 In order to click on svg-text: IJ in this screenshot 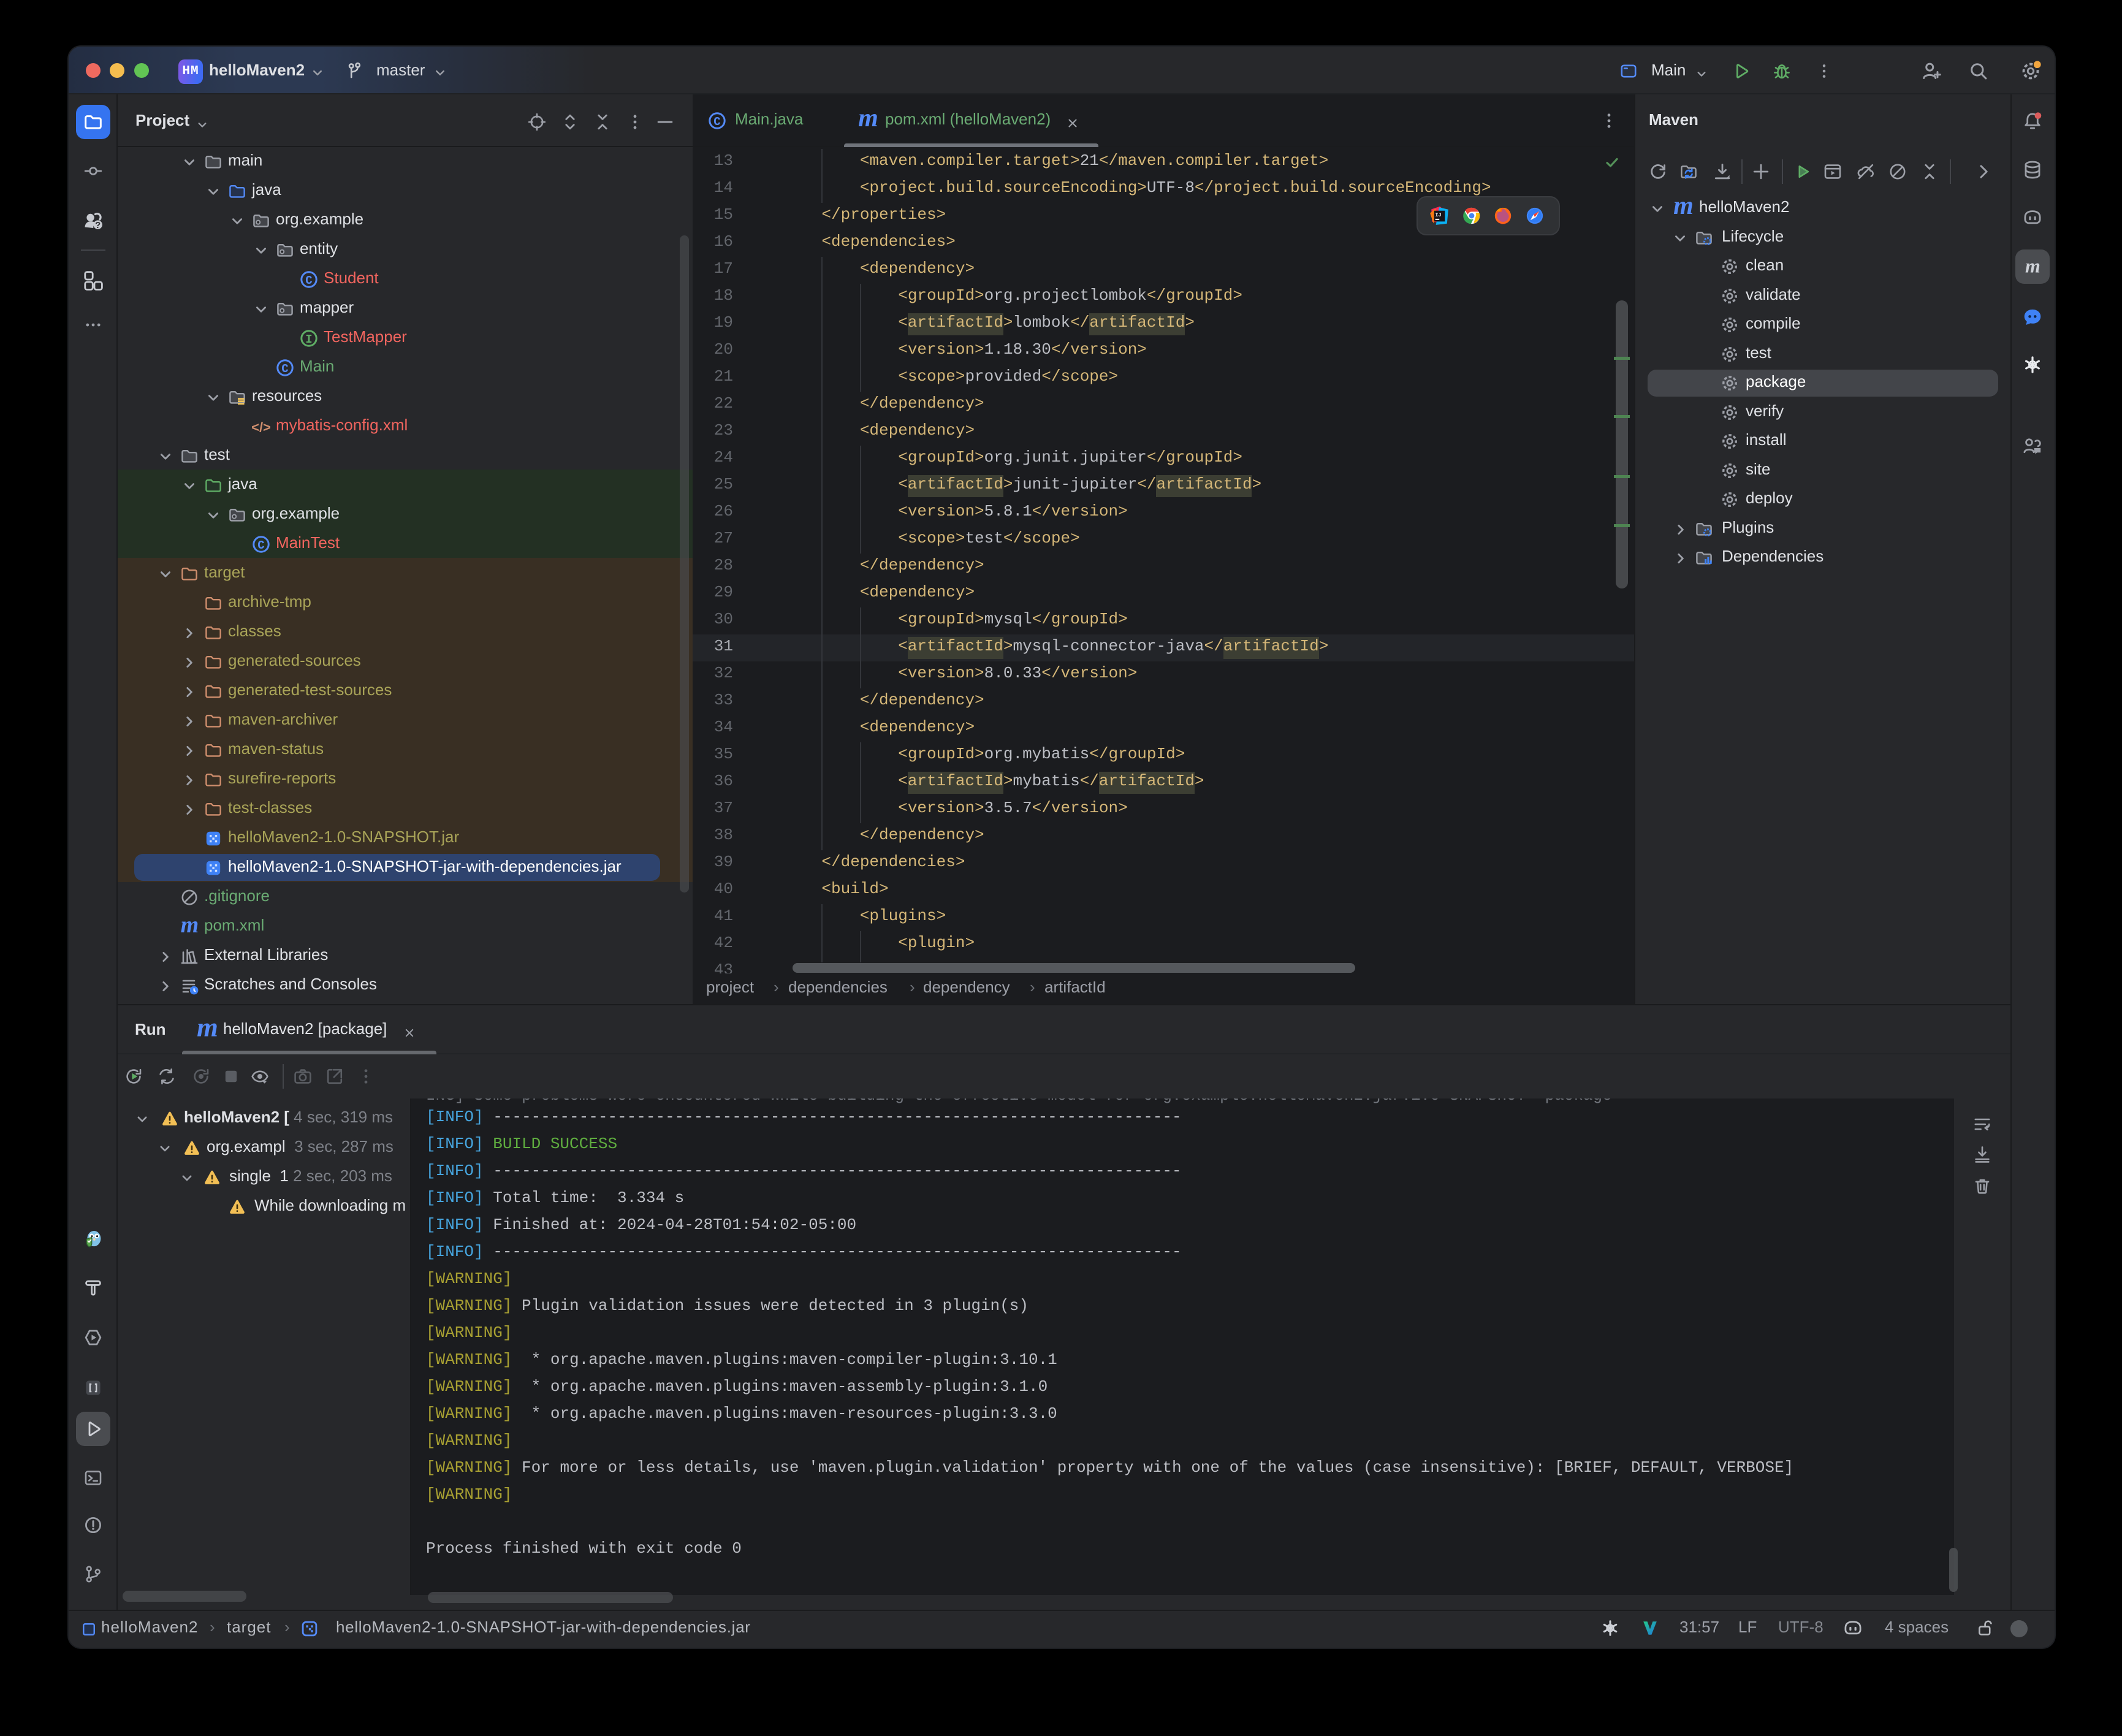, I will do `click(1438, 215)`.